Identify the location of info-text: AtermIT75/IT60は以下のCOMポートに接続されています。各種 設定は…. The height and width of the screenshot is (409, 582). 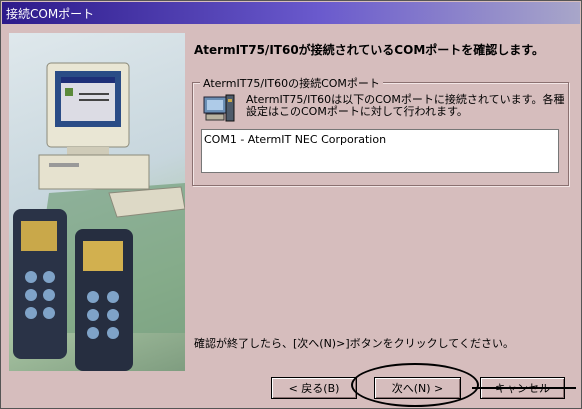
(407, 106).